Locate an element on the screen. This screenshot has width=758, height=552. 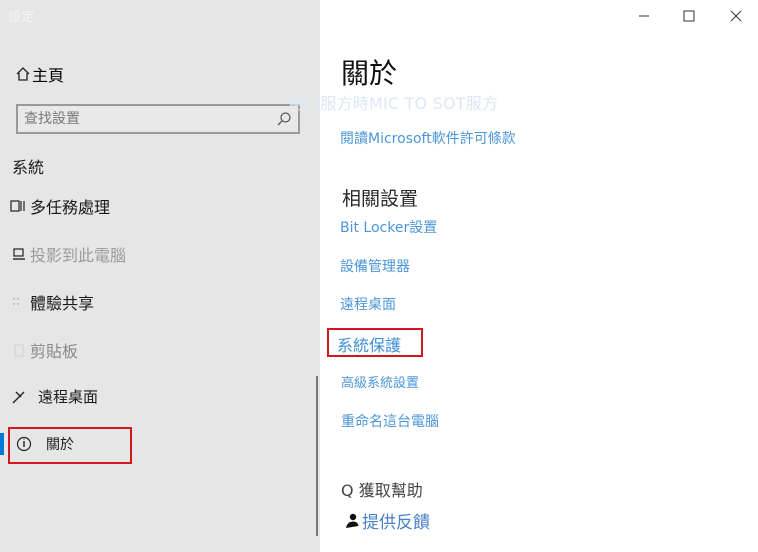
feedback-link: 提供反饋 is located at coordinates (387, 520).